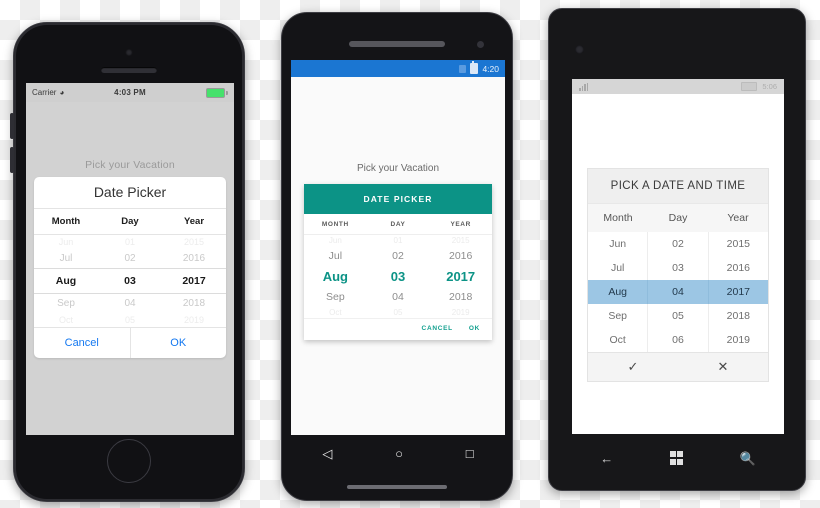 The height and width of the screenshot is (508, 820). Describe the element at coordinates (490, 68) in the screenshot. I see `android-clock: 4:20` at that location.